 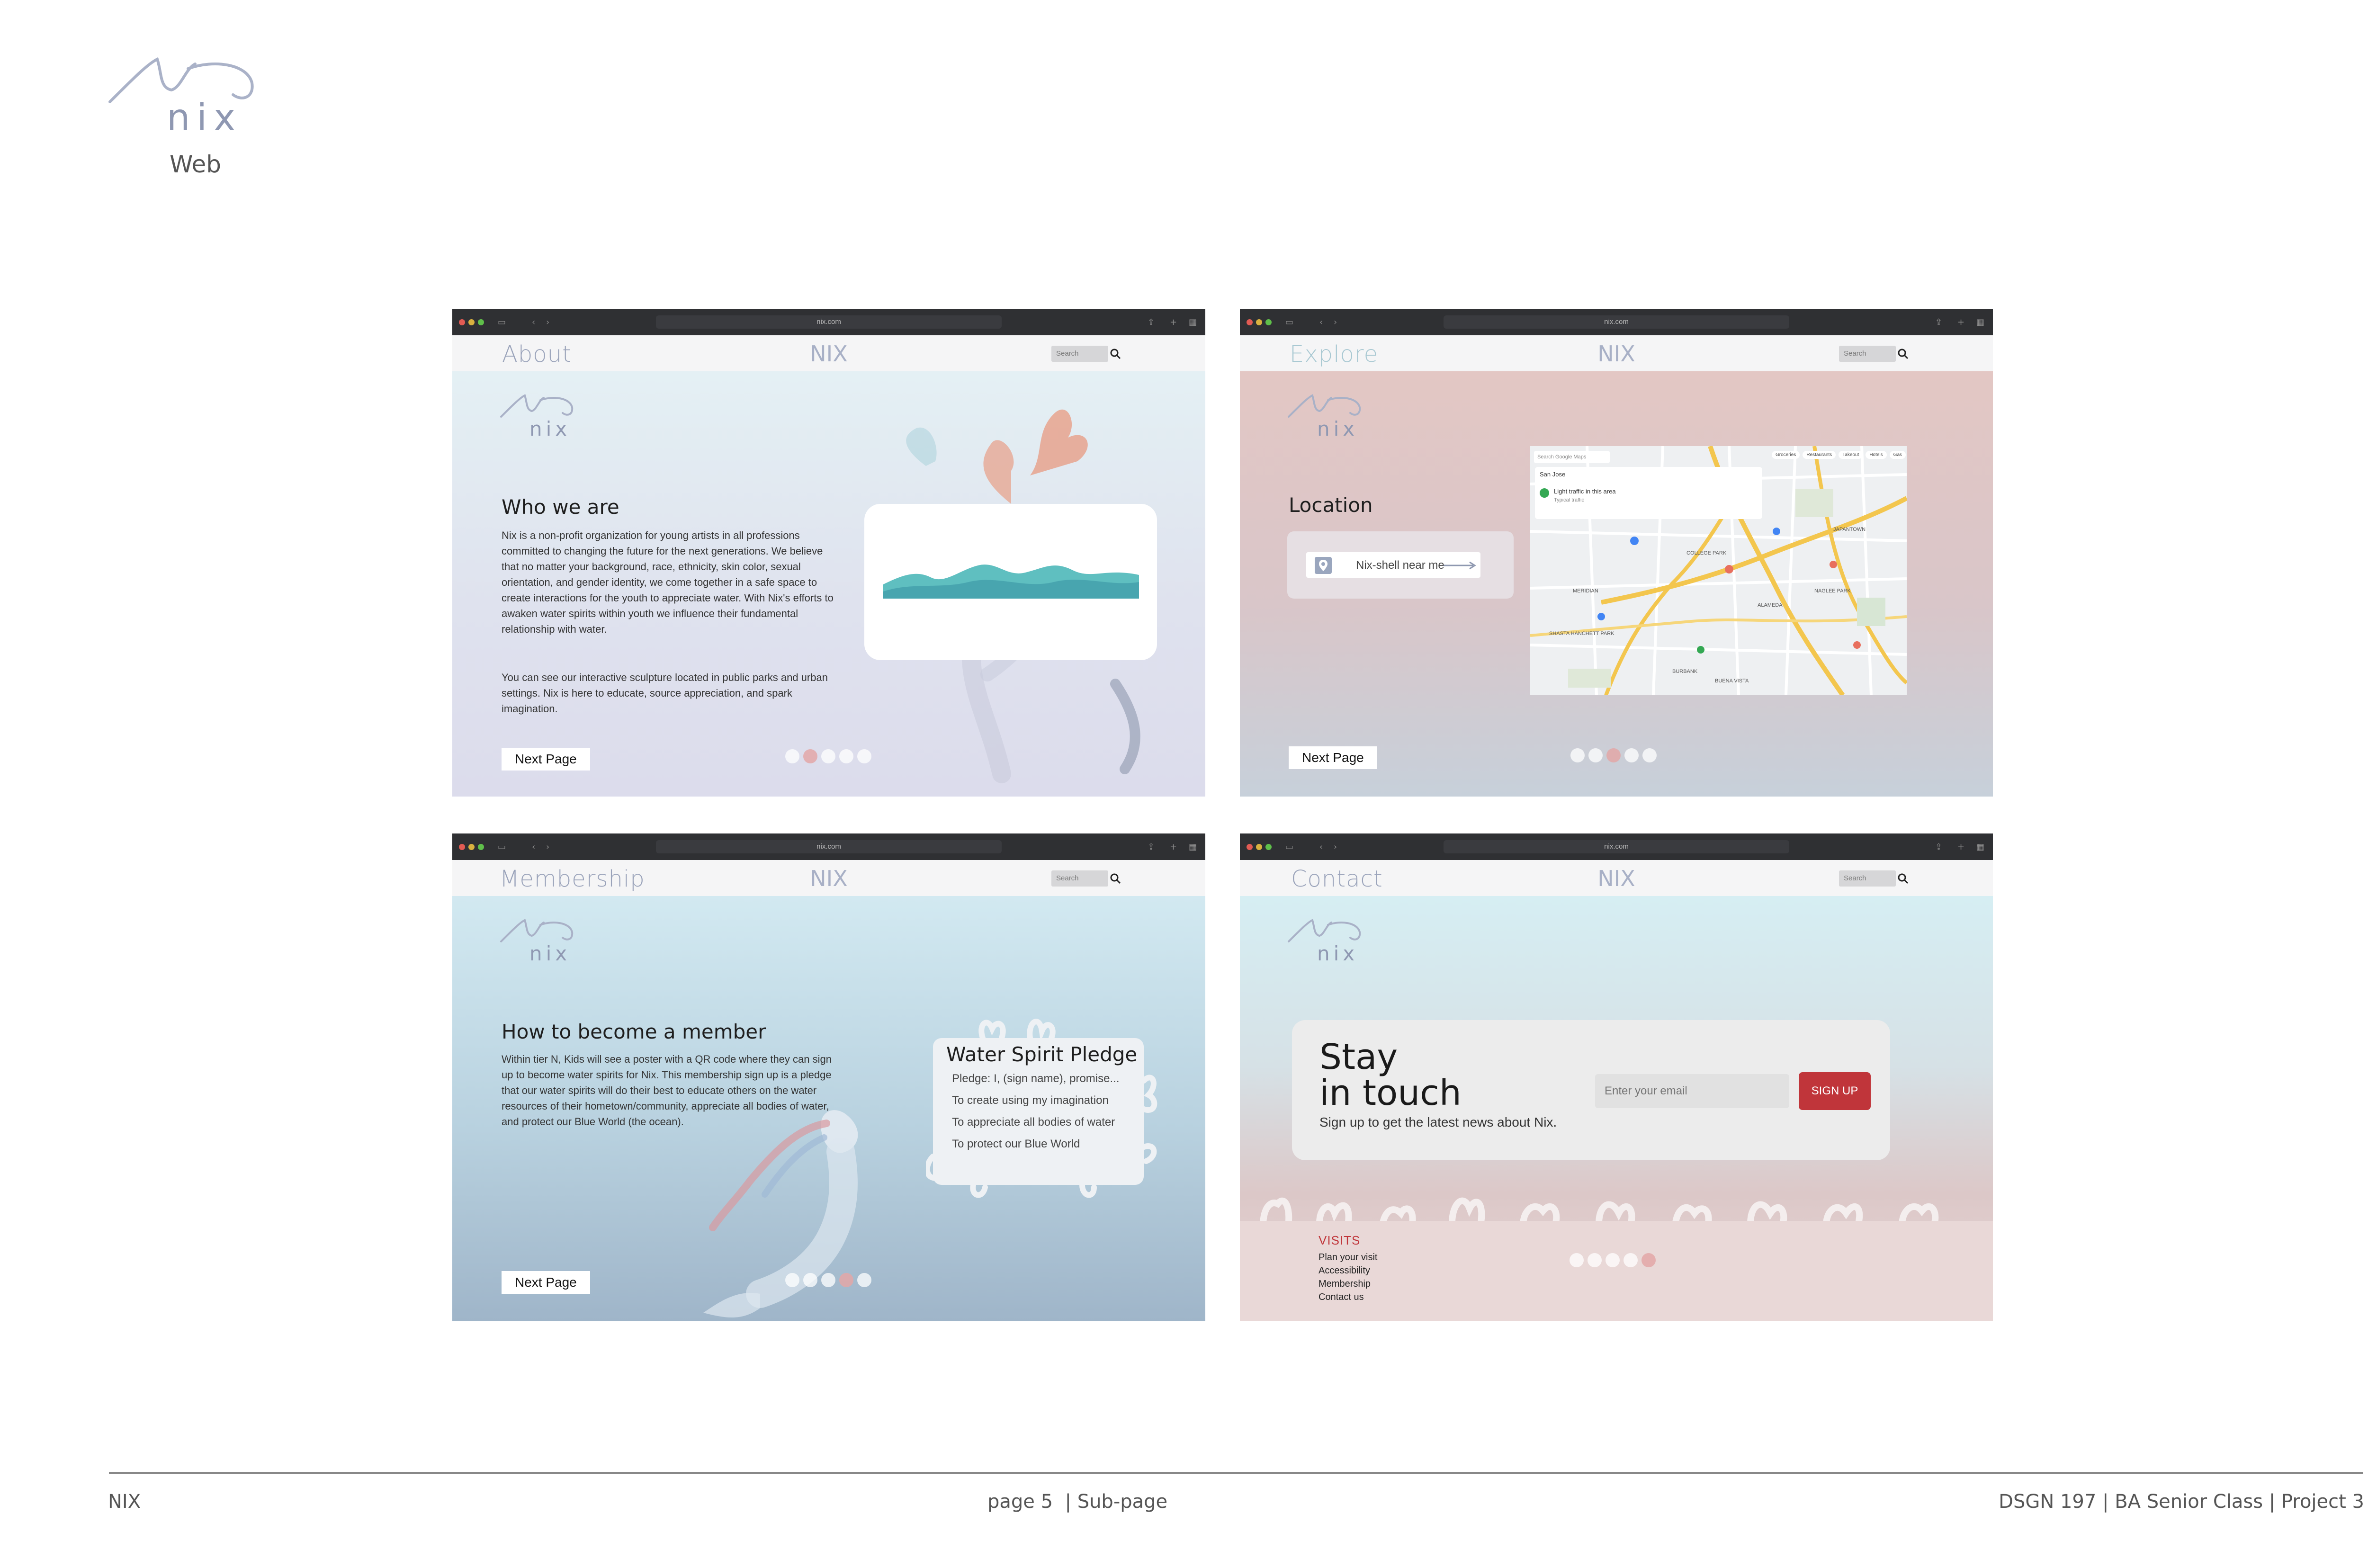 What do you see at coordinates (1569, 500) in the screenshot?
I see `traffic-sub: Typical traffic` at bounding box center [1569, 500].